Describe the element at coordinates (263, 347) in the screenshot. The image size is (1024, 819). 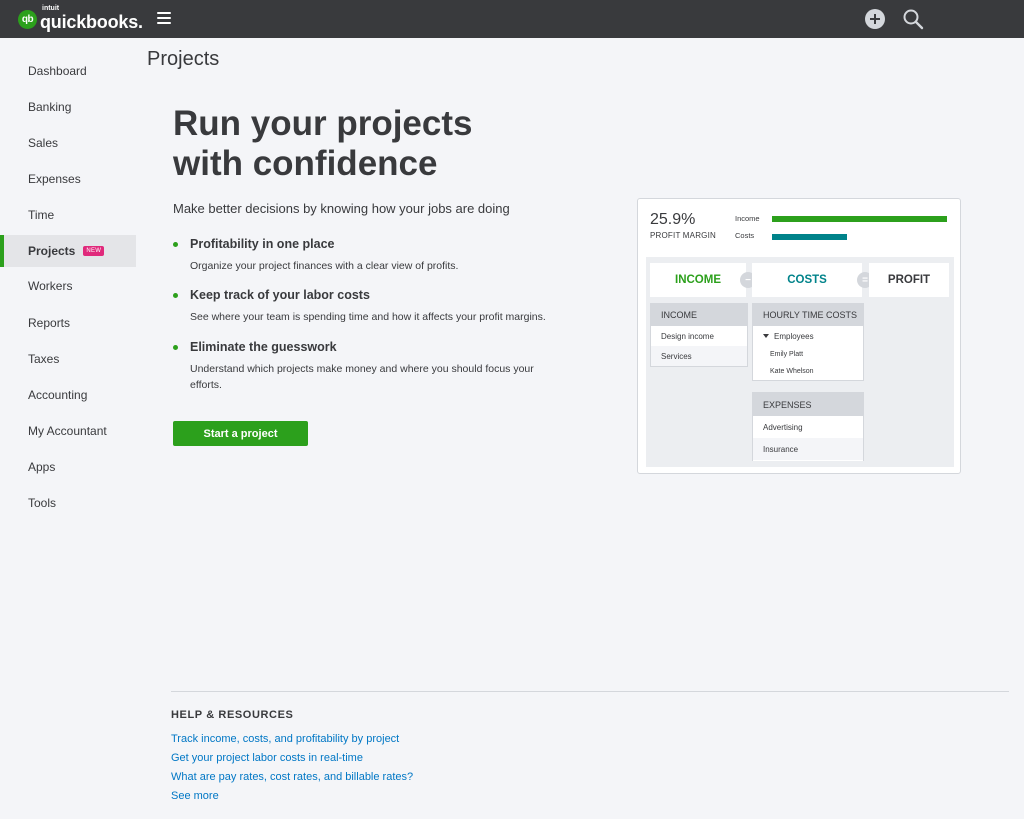
I see `feature-title: Eliminate the guesswork` at that location.